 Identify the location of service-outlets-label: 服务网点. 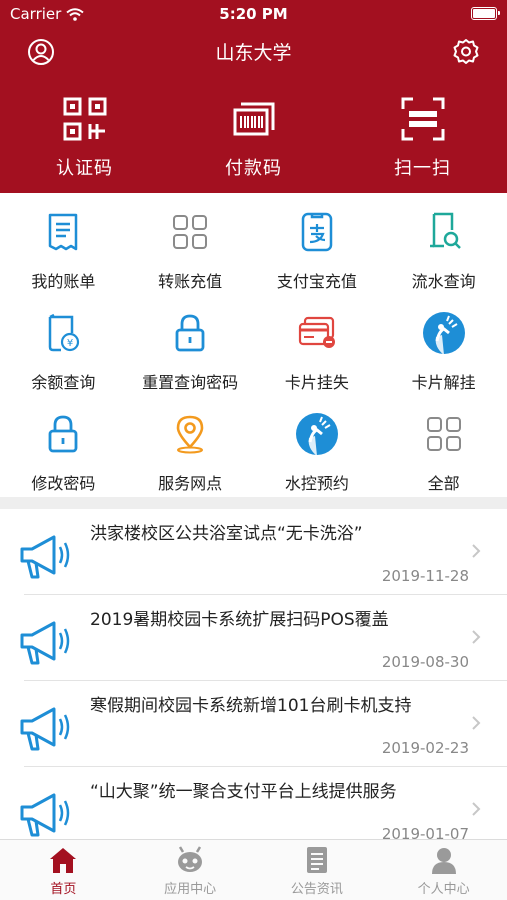
(190, 483).